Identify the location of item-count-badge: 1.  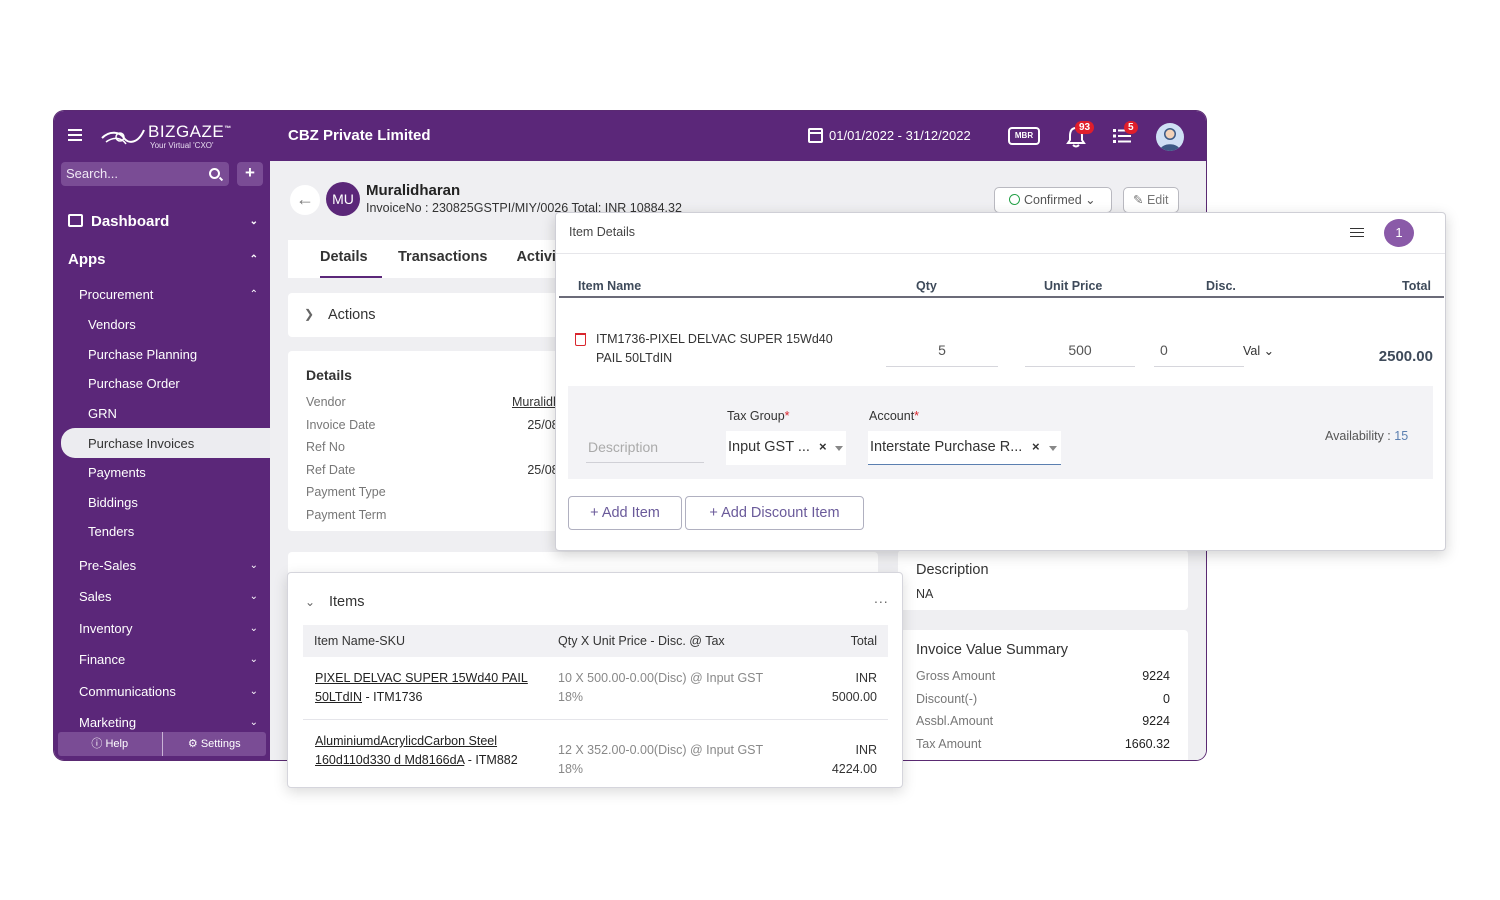
(1399, 233).